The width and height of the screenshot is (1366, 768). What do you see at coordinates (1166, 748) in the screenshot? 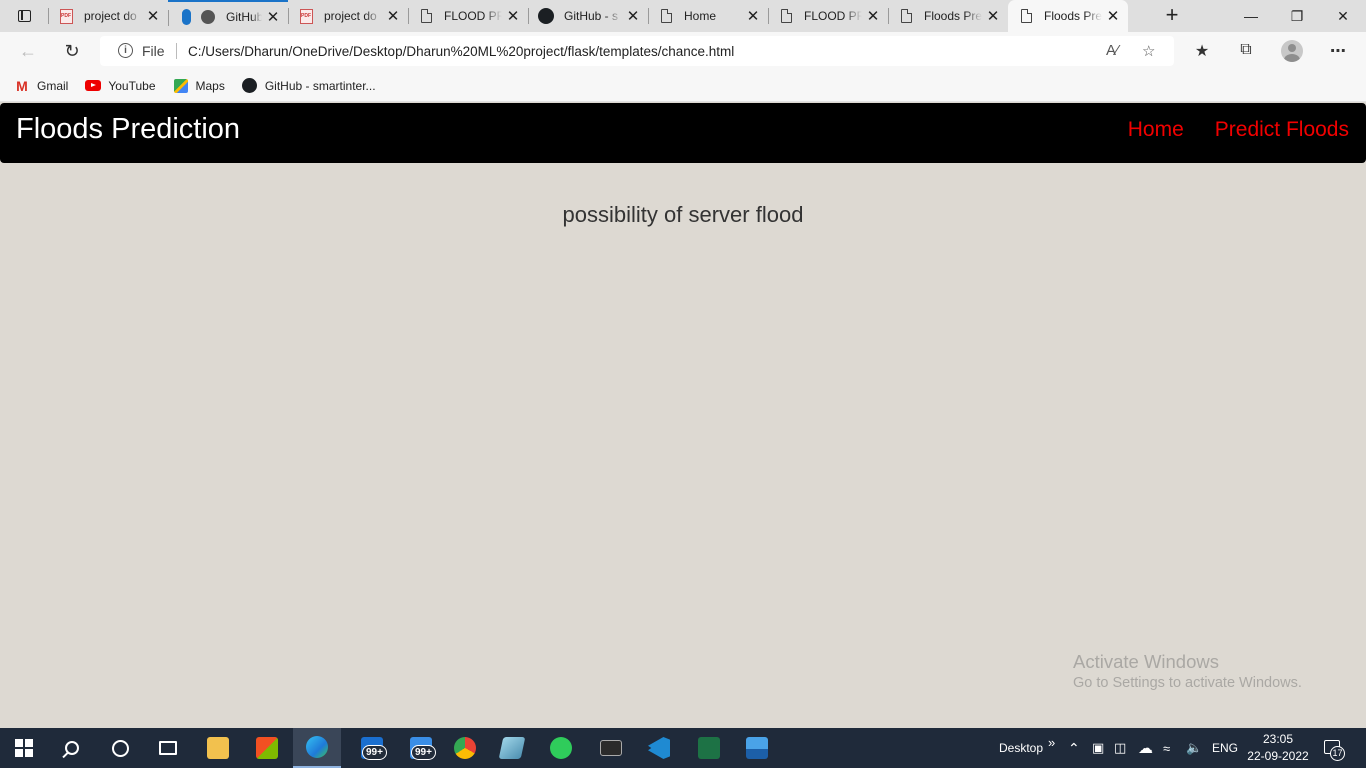
I see `wifi-icon: ≈` at bounding box center [1166, 748].